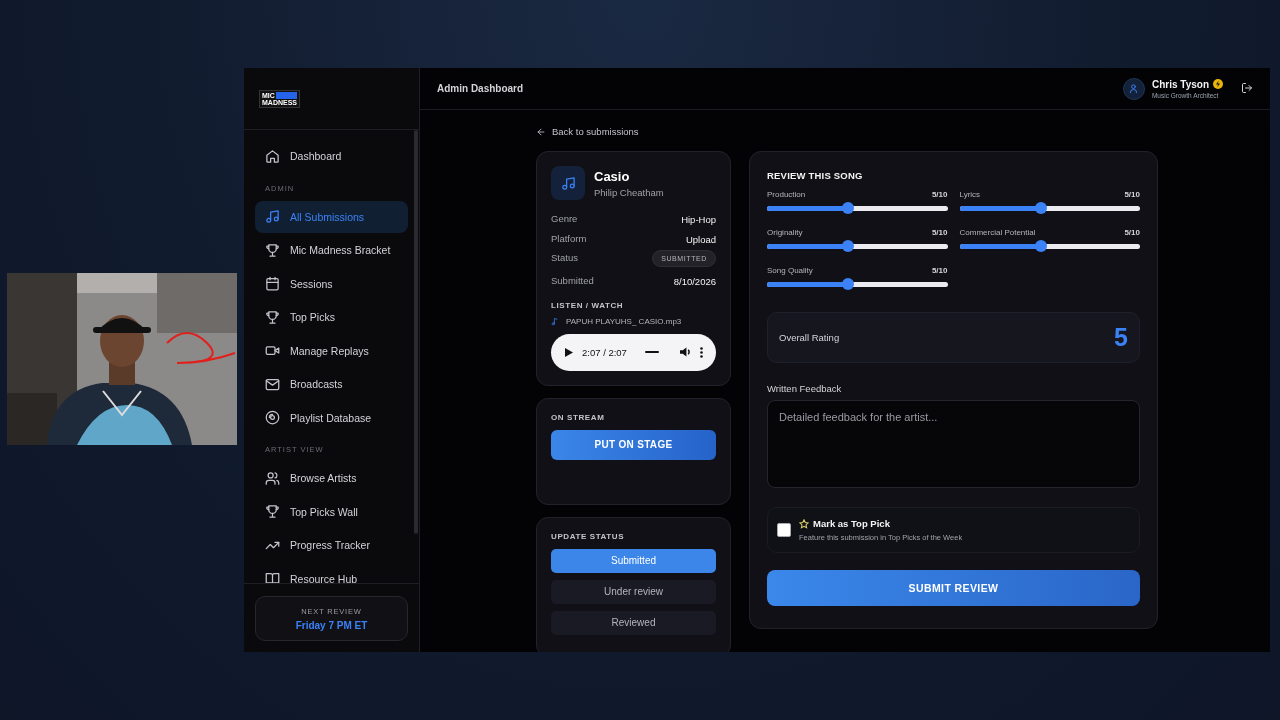 The height and width of the screenshot is (720, 1280). Describe the element at coordinates (790, 270) in the screenshot. I see `criterion-label: Song Quality` at that location.